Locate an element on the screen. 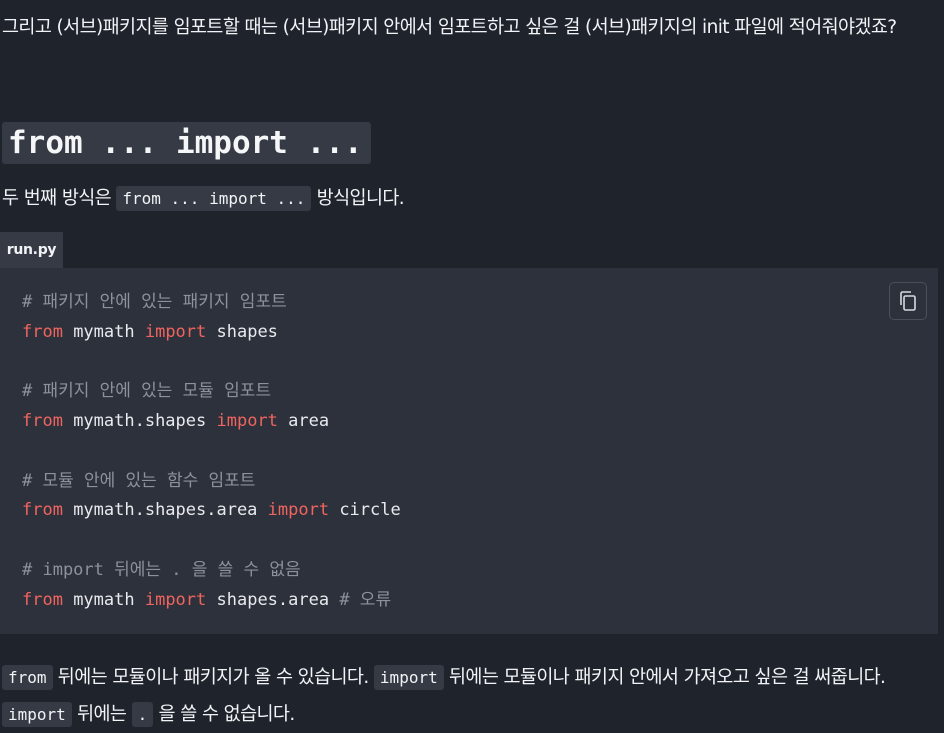  outro-text-2: 뒤에는 모듈이나 패키지 안에서 가져오고 싶은 걸 써줍니다. is located at coordinates (664, 677).